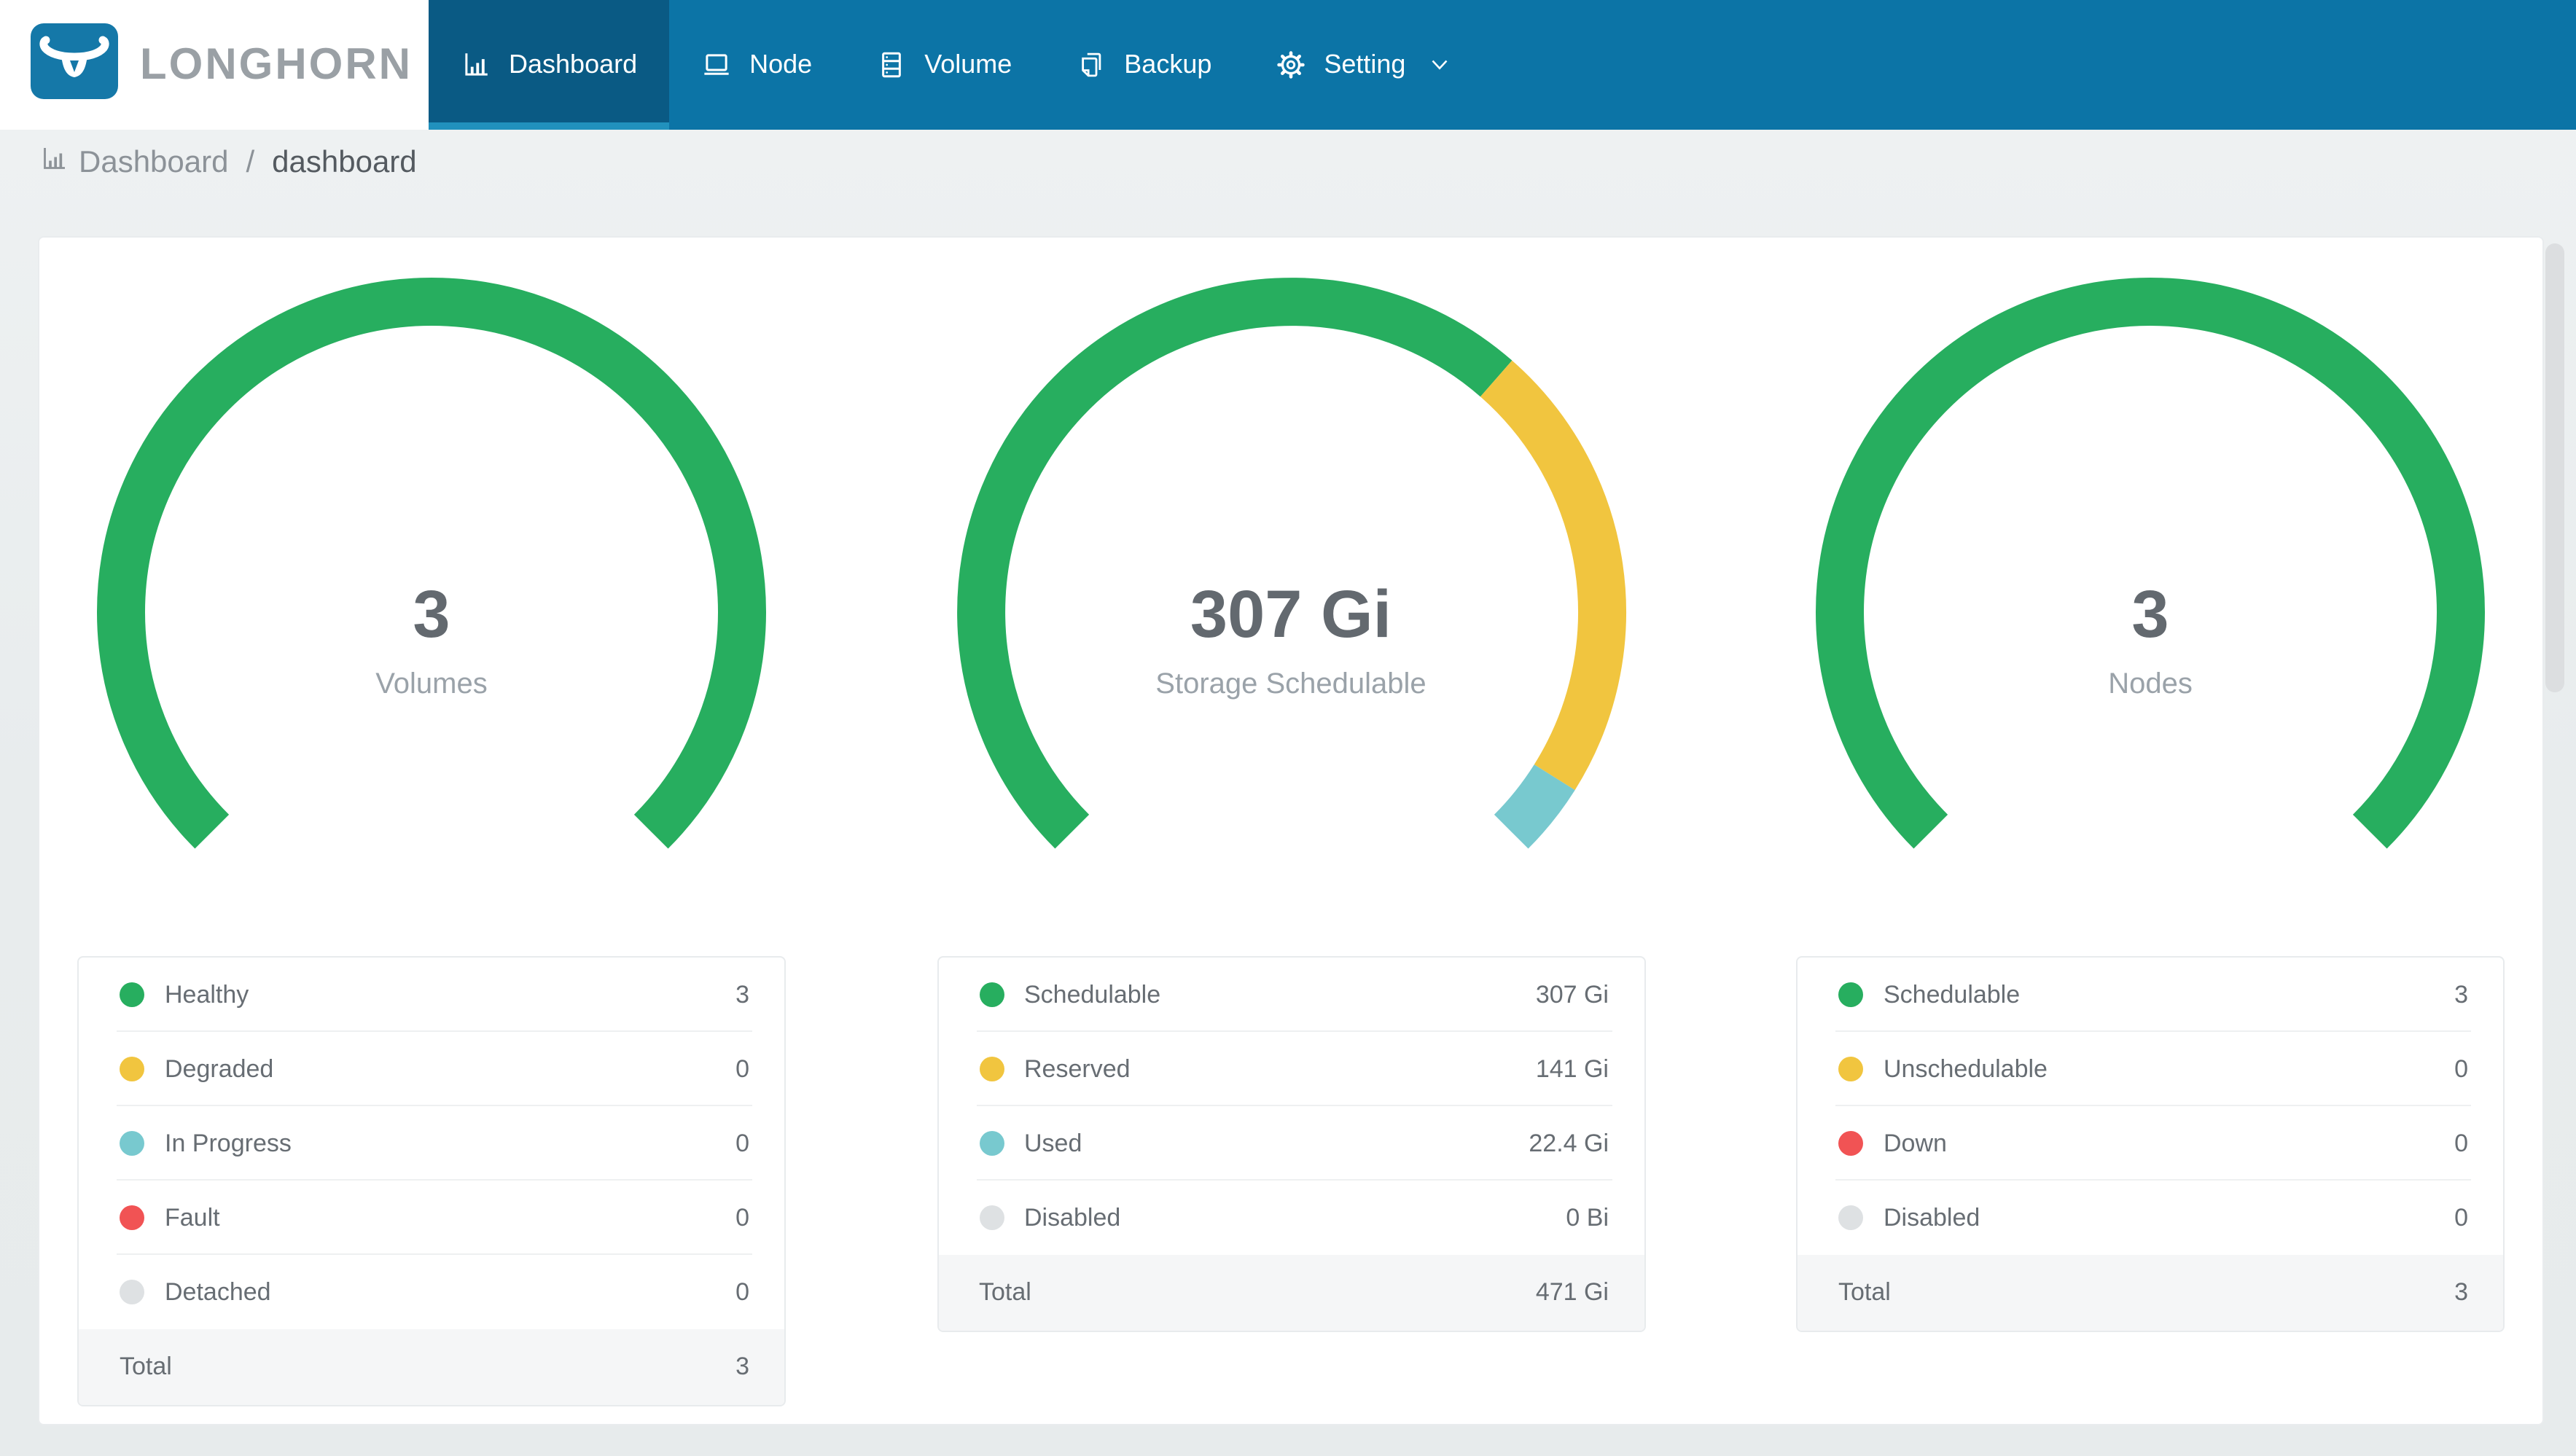 The image size is (2576, 1456). I want to click on legend-row: Schedulable 3, so click(2150, 995).